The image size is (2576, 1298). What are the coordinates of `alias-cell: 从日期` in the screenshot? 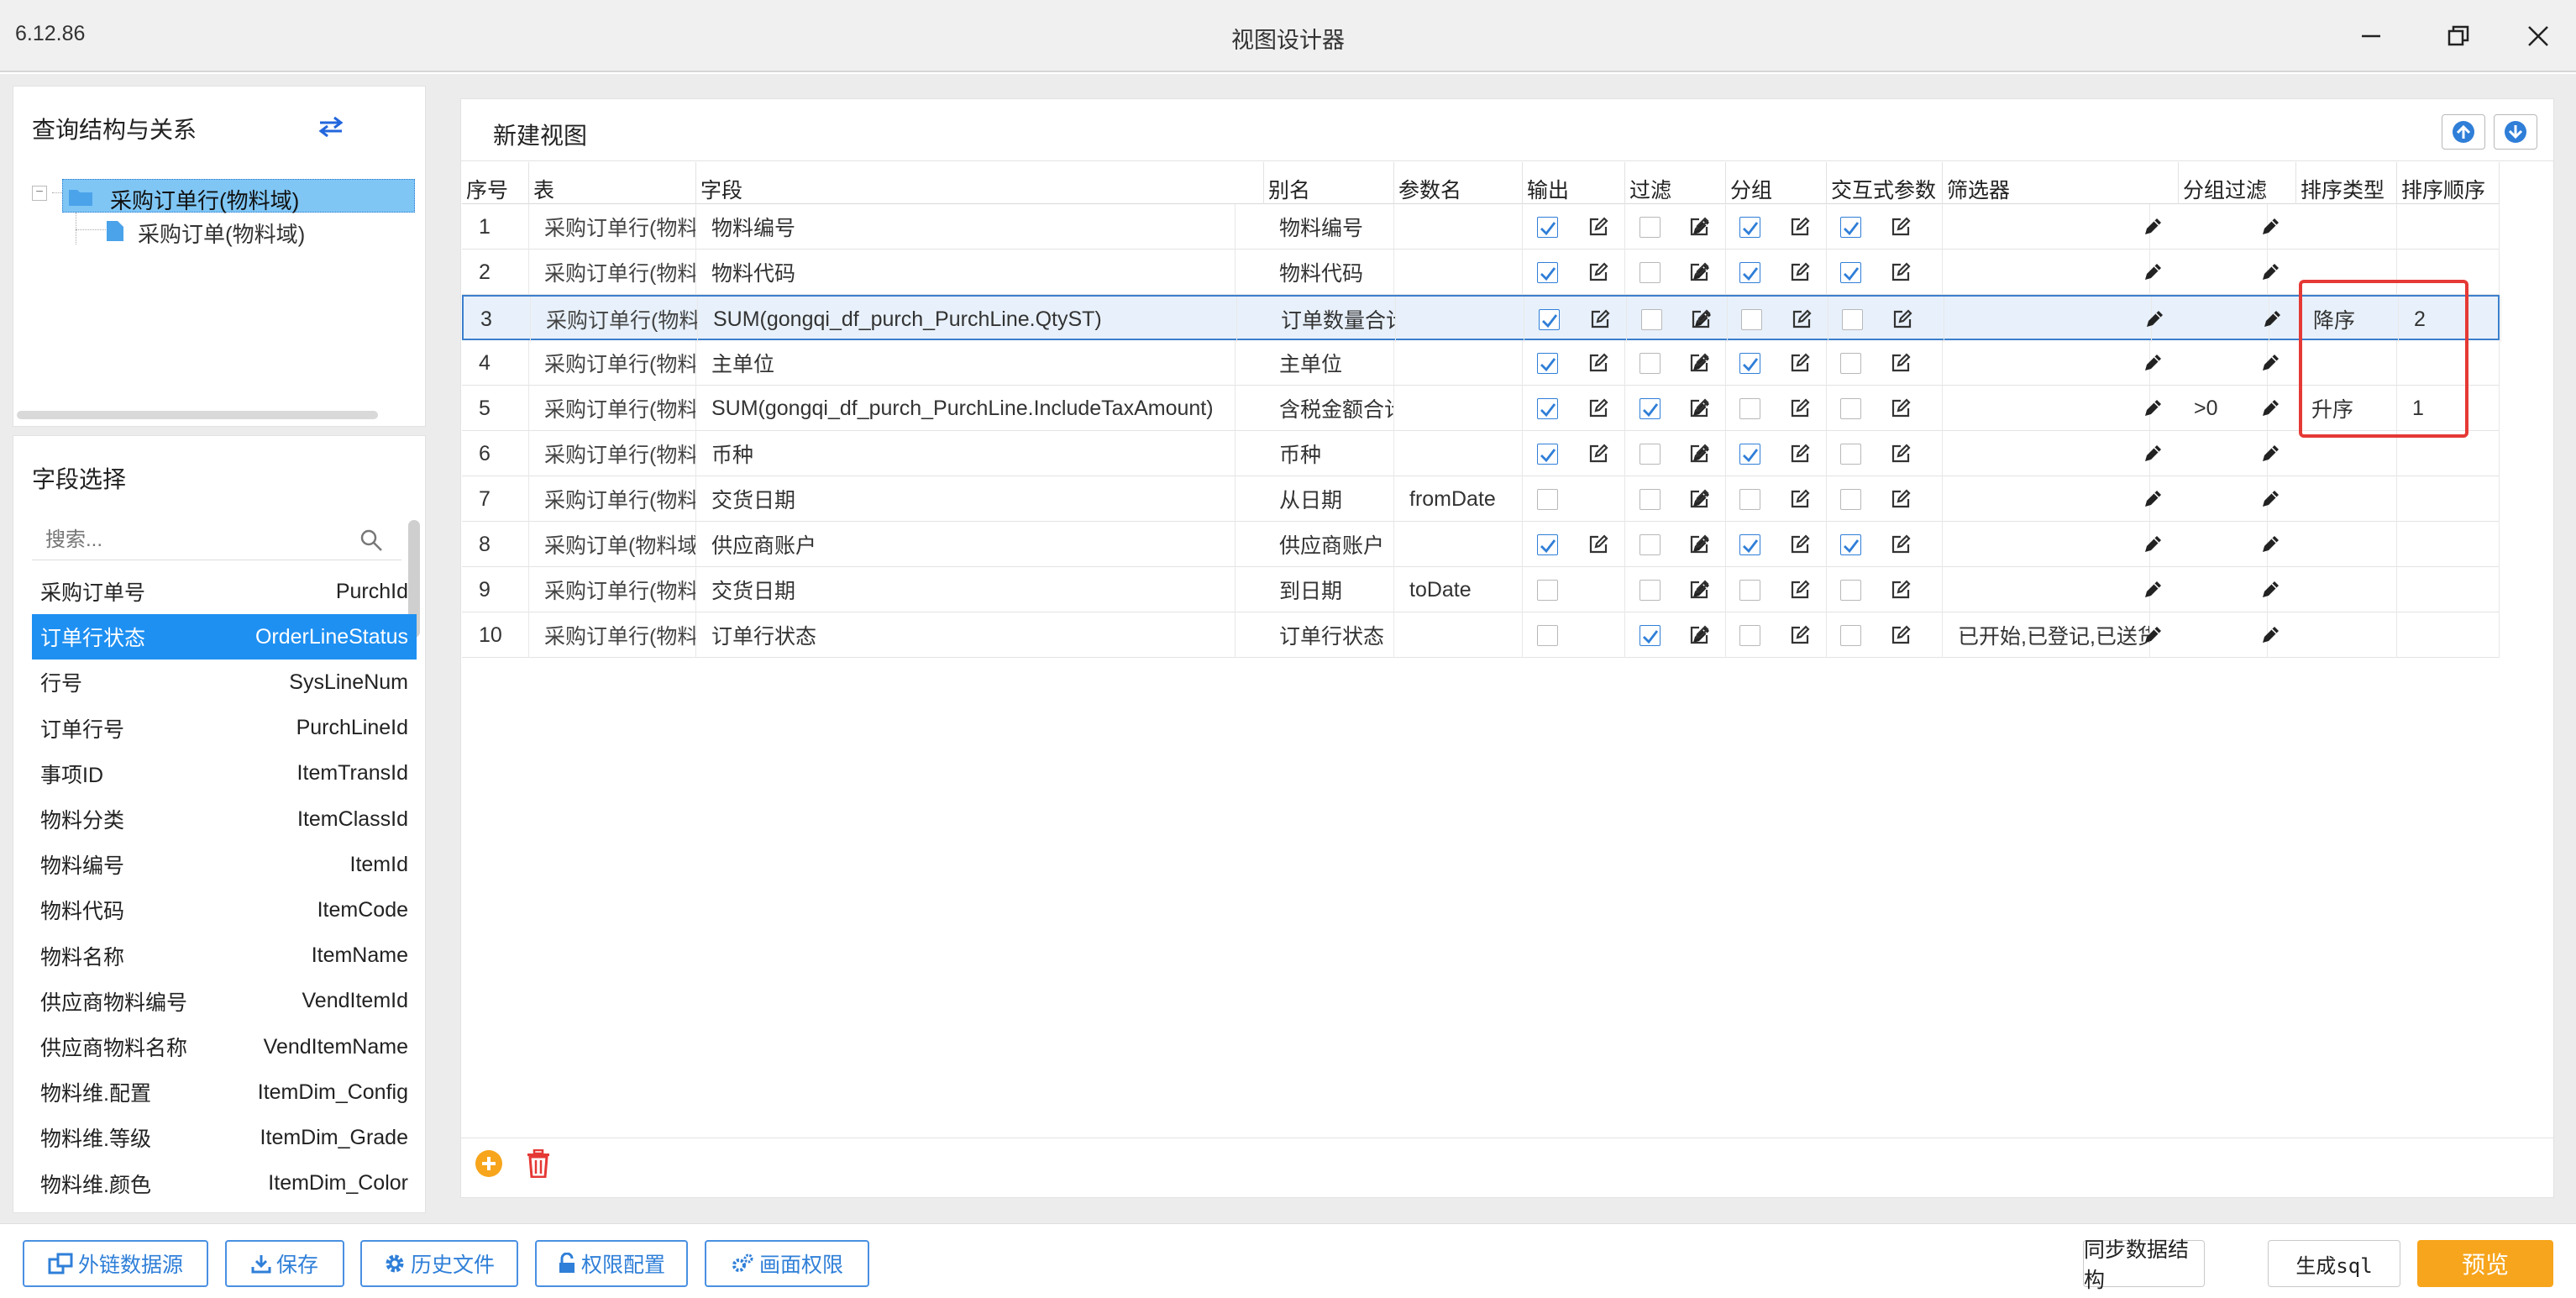 It's located at (1329, 499).